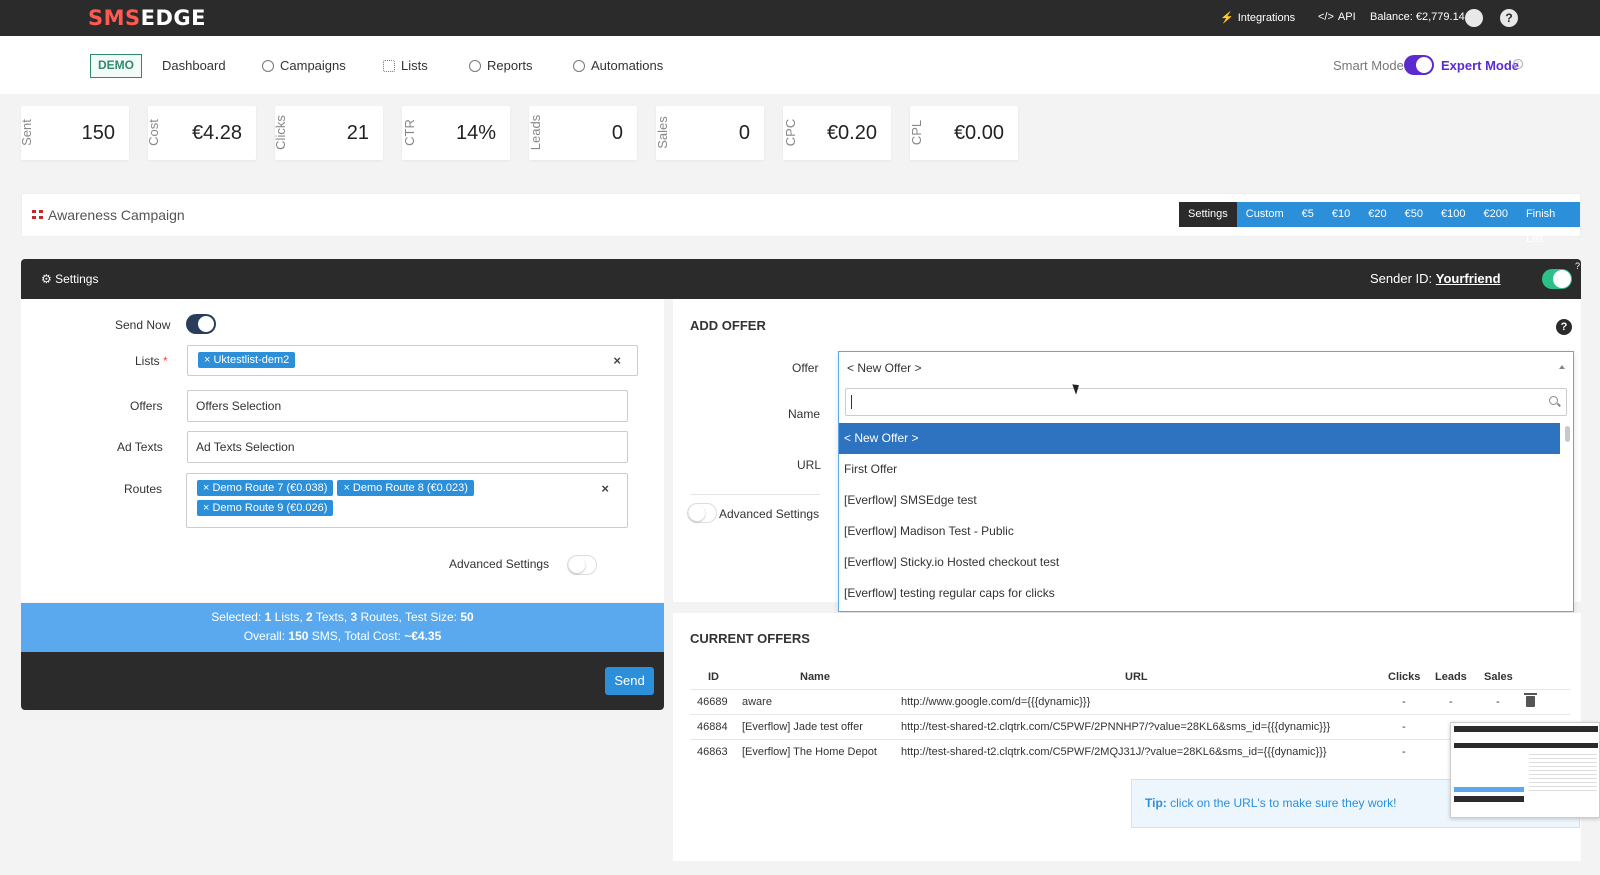  Describe the element at coordinates (407, 447) in the screenshot. I see `ad-texts-select: Ad Texts Selection` at that location.